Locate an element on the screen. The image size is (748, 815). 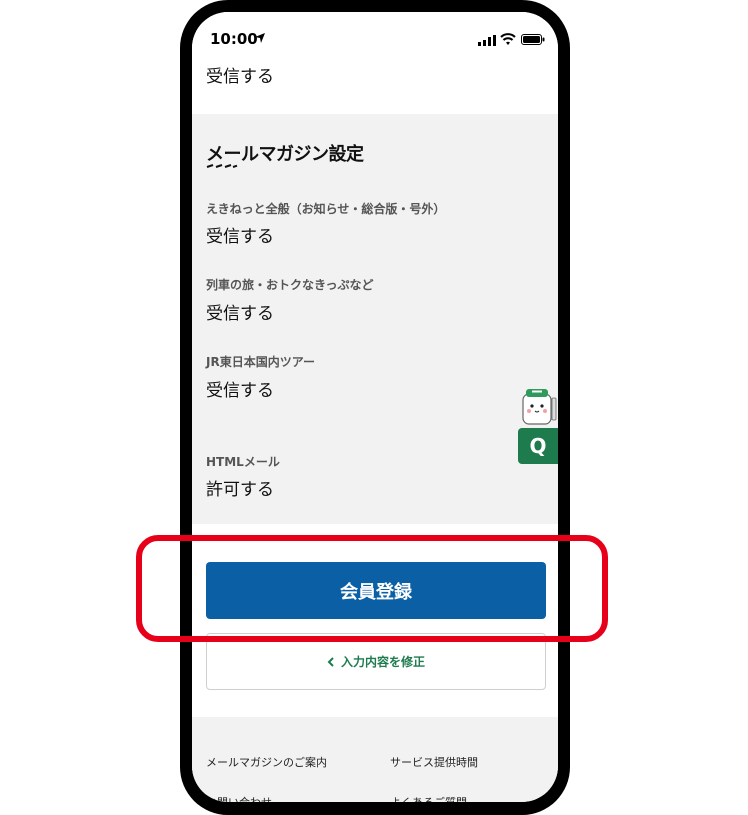
edit-input-label: 入力内容を修正 is located at coordinates (382, 662).